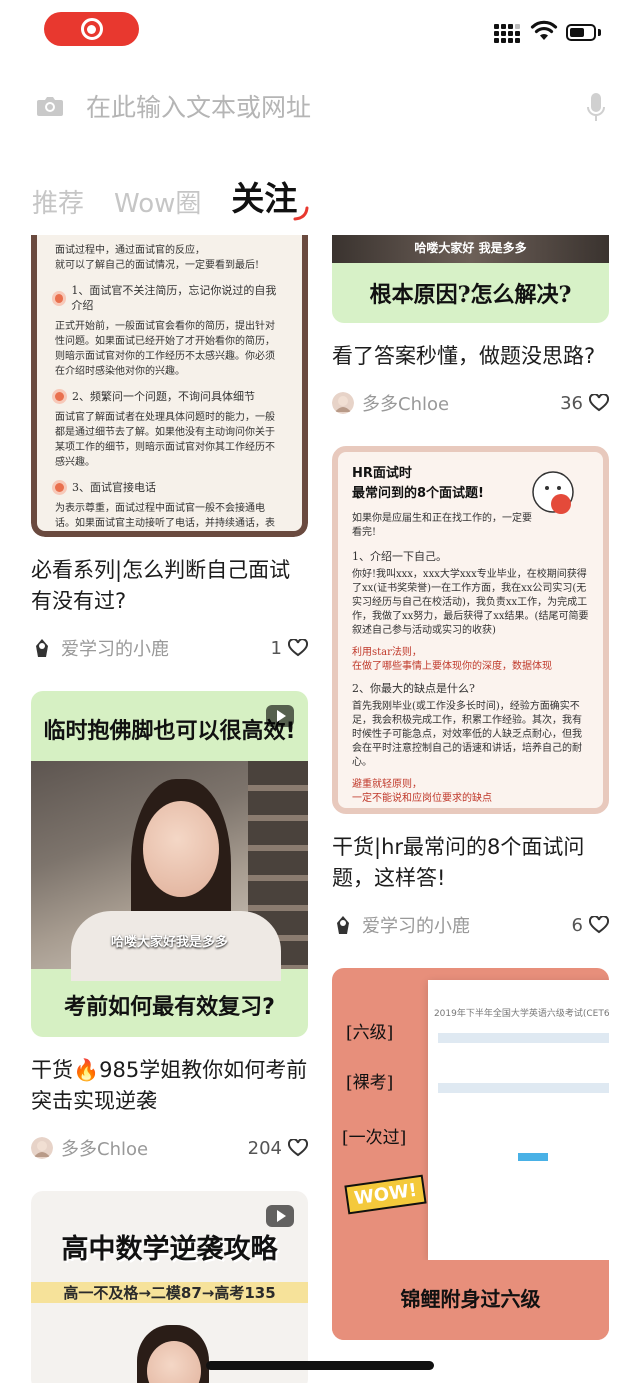 The height and width of the screenshot is (1383, 640). I want to click on card-meta: 多多Chloe 204, so click(169, 1148).